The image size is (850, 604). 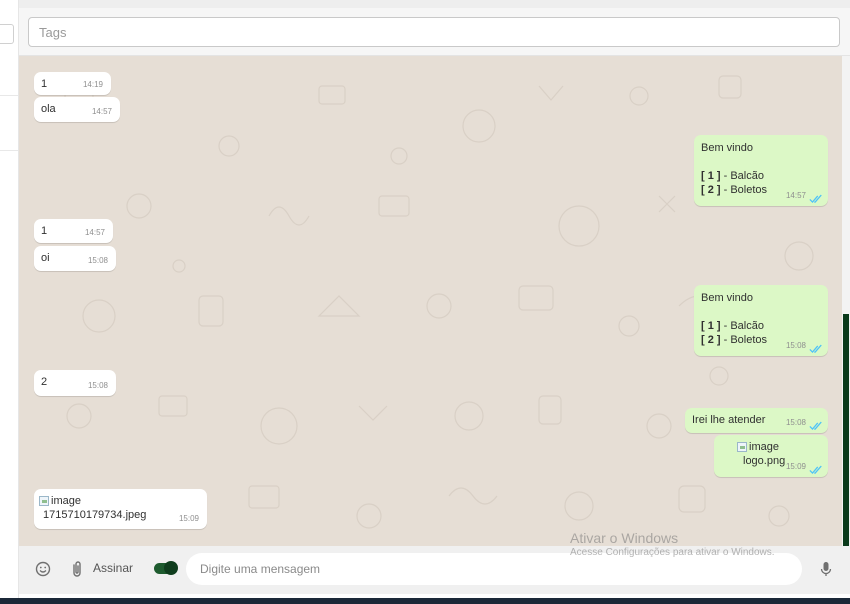 I want to click on collapse-handle, so click(x=7, y=34).